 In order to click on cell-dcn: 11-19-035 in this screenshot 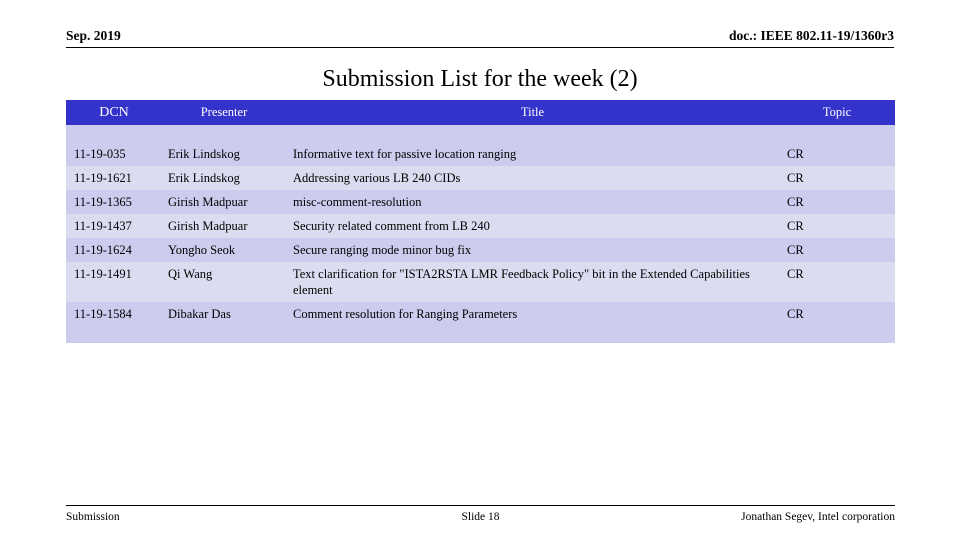, I will do `click(114, 154)`.